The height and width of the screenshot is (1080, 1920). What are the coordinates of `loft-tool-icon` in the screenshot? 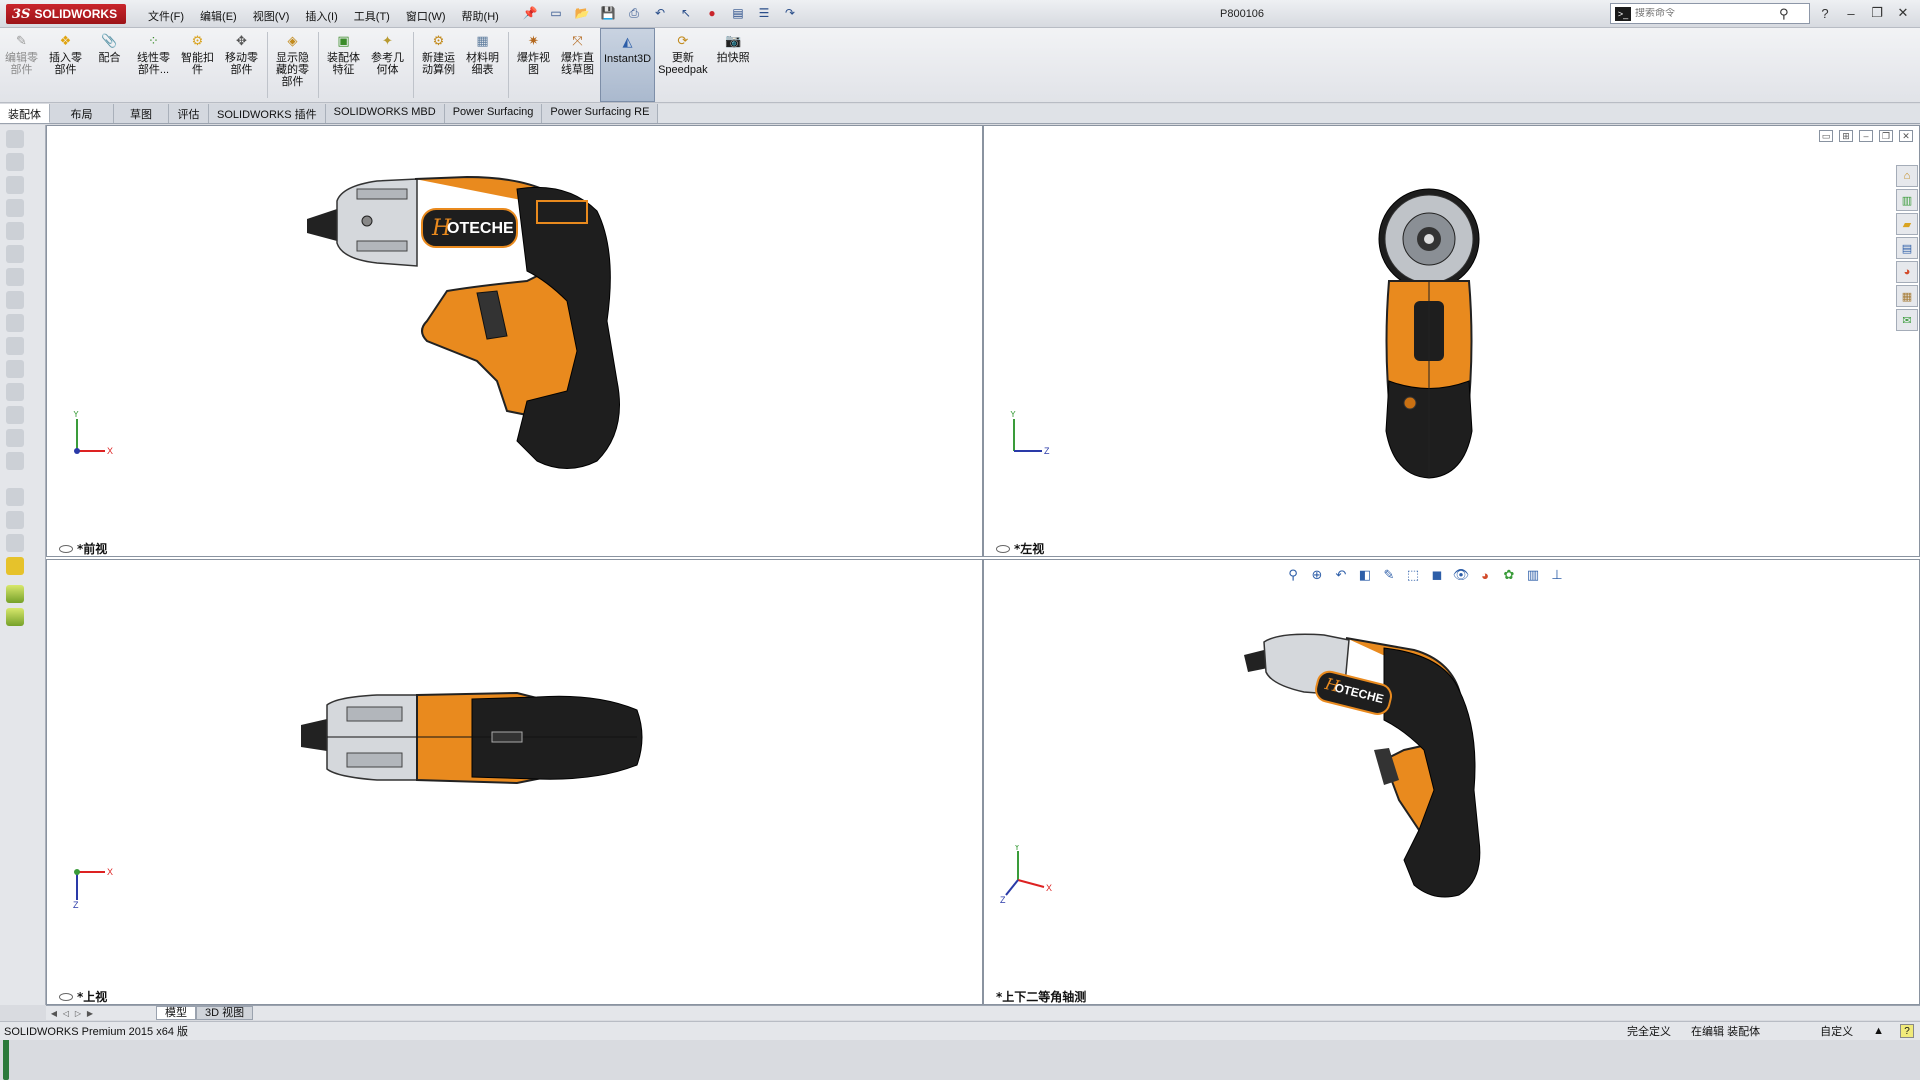 It's located at (15, 231).